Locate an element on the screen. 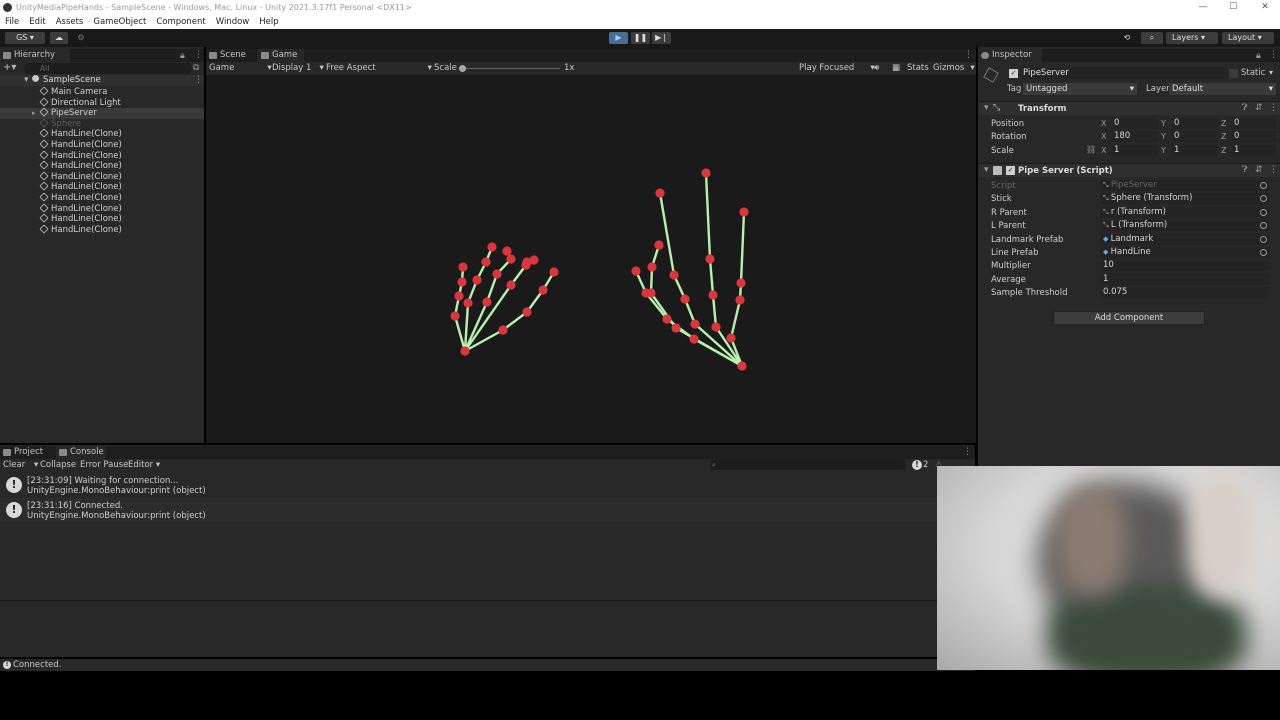  layer-dropdown: Default ▾ is located at coordinates (1222, 89).